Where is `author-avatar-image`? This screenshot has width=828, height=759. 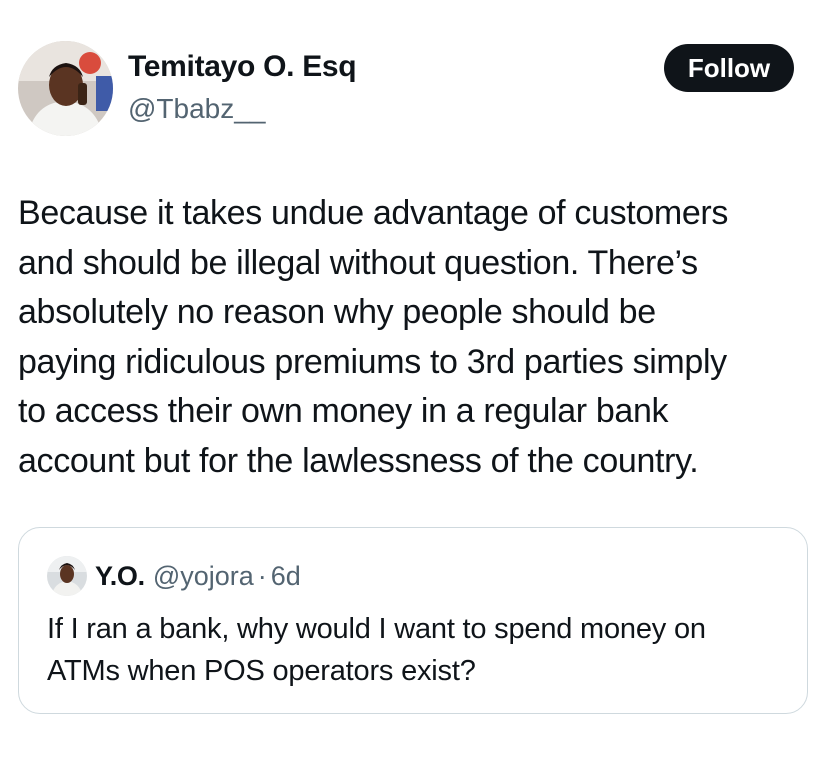
author-avatar-image is located at coordinates (65, 88).